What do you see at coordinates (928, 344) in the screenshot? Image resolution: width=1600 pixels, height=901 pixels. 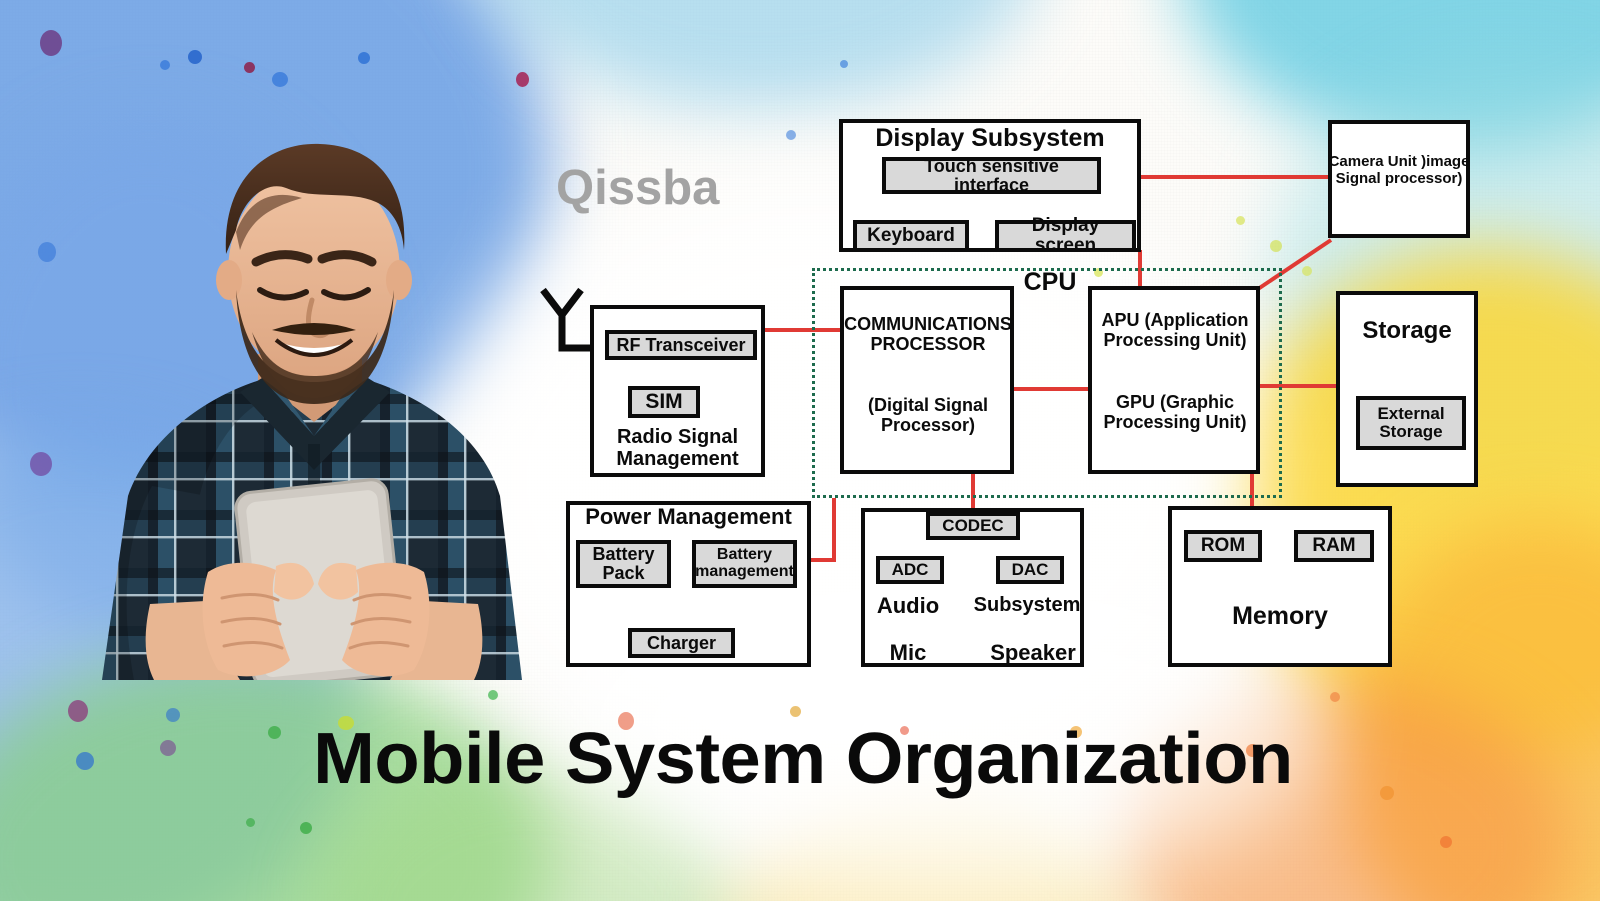 I see `comm-processor-line2: PROCESSOR` at bounding box center [928, 344].